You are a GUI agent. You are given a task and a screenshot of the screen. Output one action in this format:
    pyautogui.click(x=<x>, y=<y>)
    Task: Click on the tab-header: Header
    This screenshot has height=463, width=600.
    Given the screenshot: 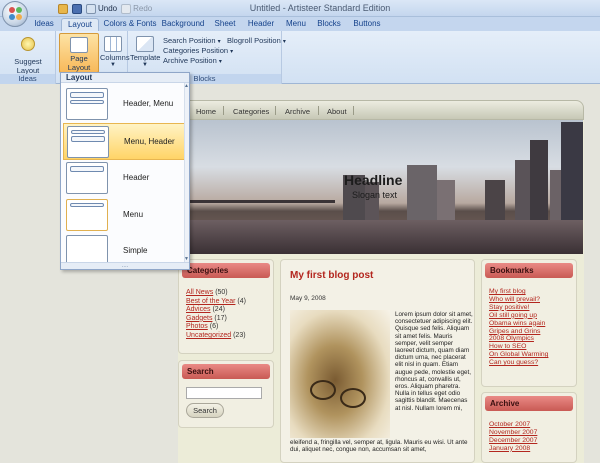 What is the action you would take?
    pyautogui.click(x=261, y=24)
    